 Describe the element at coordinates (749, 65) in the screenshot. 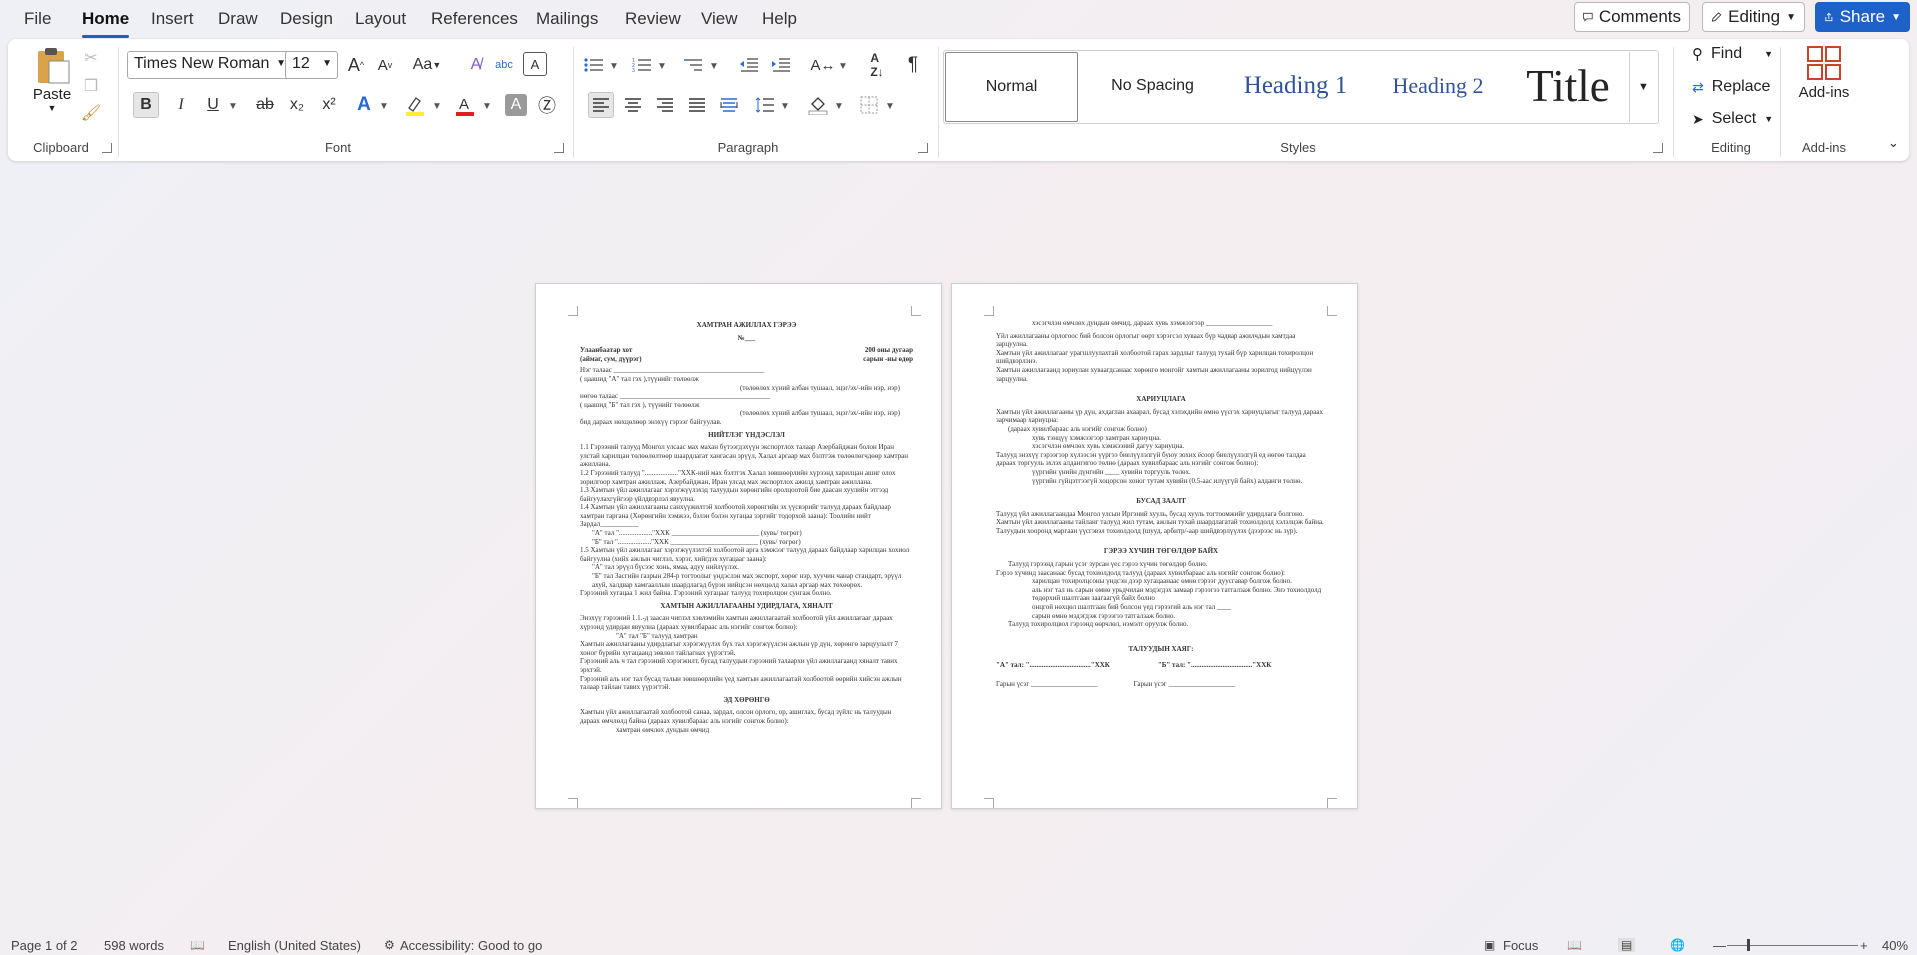

I see `decrease-indent-icon` at that location.